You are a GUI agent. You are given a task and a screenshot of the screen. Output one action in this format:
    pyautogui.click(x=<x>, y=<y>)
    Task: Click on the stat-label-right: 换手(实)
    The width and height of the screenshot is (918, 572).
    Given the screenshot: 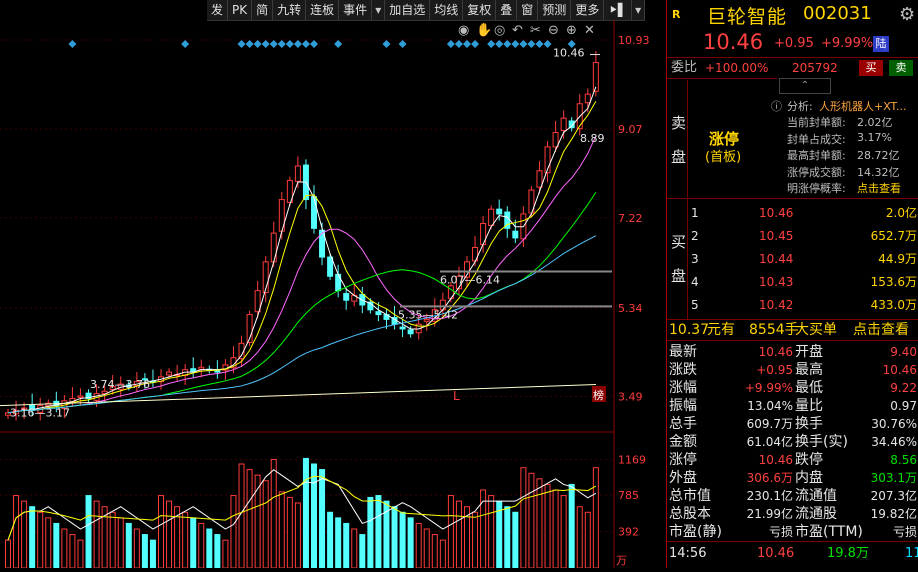 What is the action you would take?
    pyautogui.click(x=821, y=442)
    